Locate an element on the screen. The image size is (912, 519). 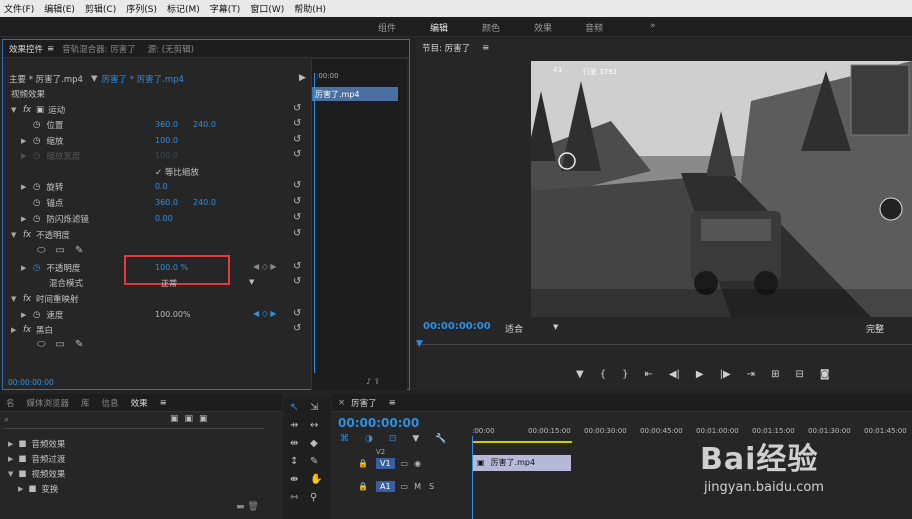
timeline-sequence-tab: 厉害了 is located at coordinates (364, 403).